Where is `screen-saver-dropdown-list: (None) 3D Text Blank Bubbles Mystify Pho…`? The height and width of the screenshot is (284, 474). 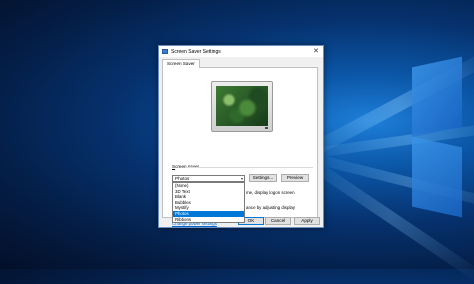 screen-saver-dropdown-list: (None) 3D Text Blank Bubbles Mystify Pho… is located at coordinates (208, 203).